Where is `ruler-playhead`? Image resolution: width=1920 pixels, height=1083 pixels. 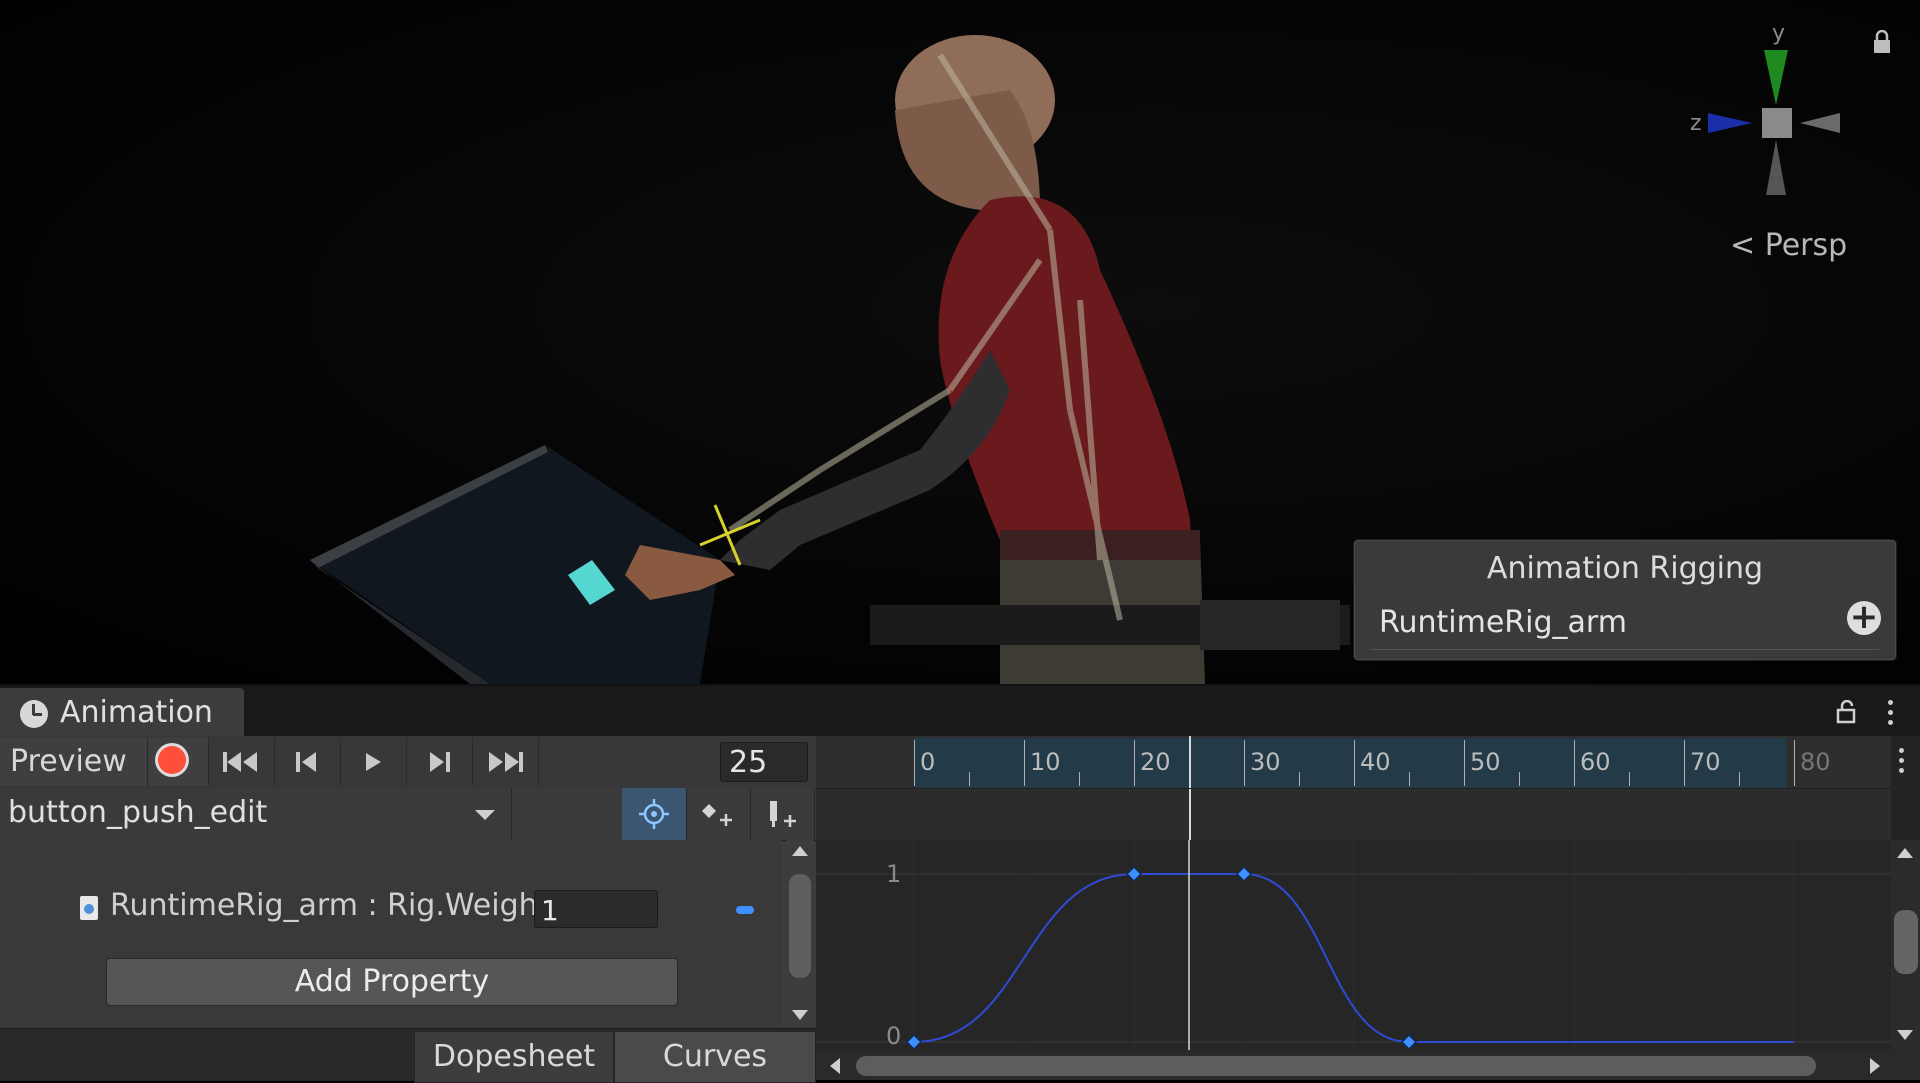 ruler-playhead is located at coordinates (1190, 762).